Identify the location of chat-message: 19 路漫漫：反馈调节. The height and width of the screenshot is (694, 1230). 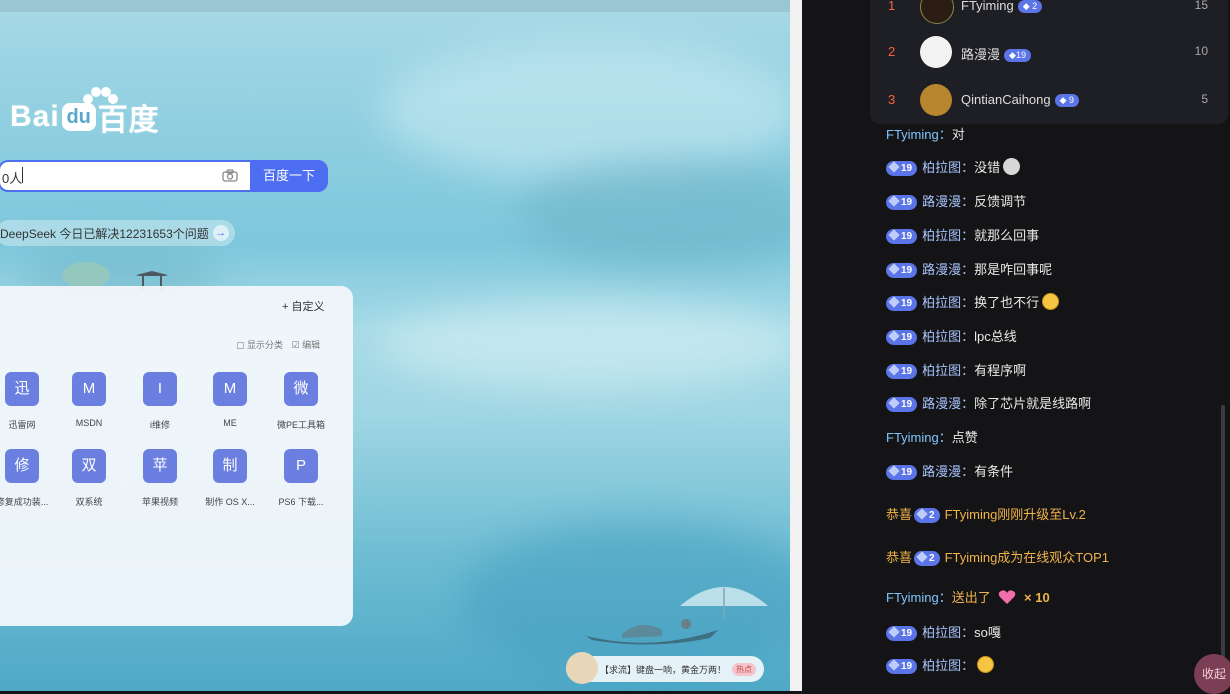
(956, 200).